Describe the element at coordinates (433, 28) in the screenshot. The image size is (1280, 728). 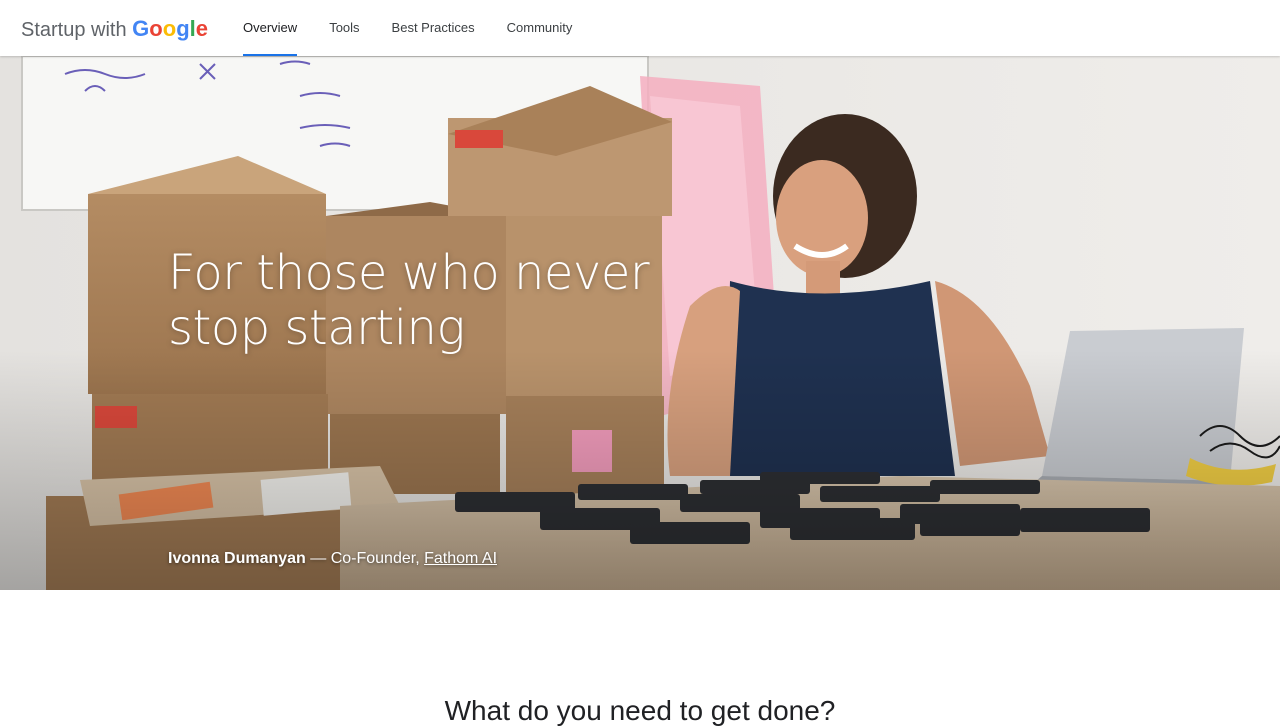
I see `tab-best-practices: Best Practices` at that location.